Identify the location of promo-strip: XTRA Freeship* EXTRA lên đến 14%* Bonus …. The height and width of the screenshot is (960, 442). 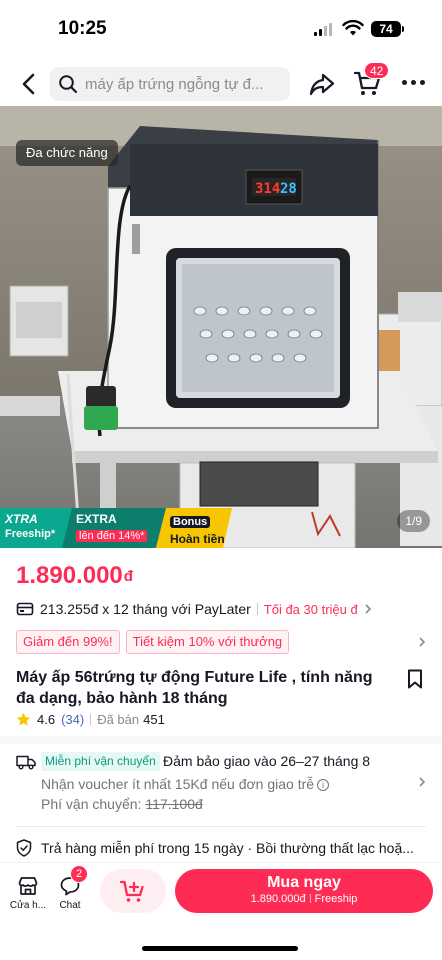
(116, 528).